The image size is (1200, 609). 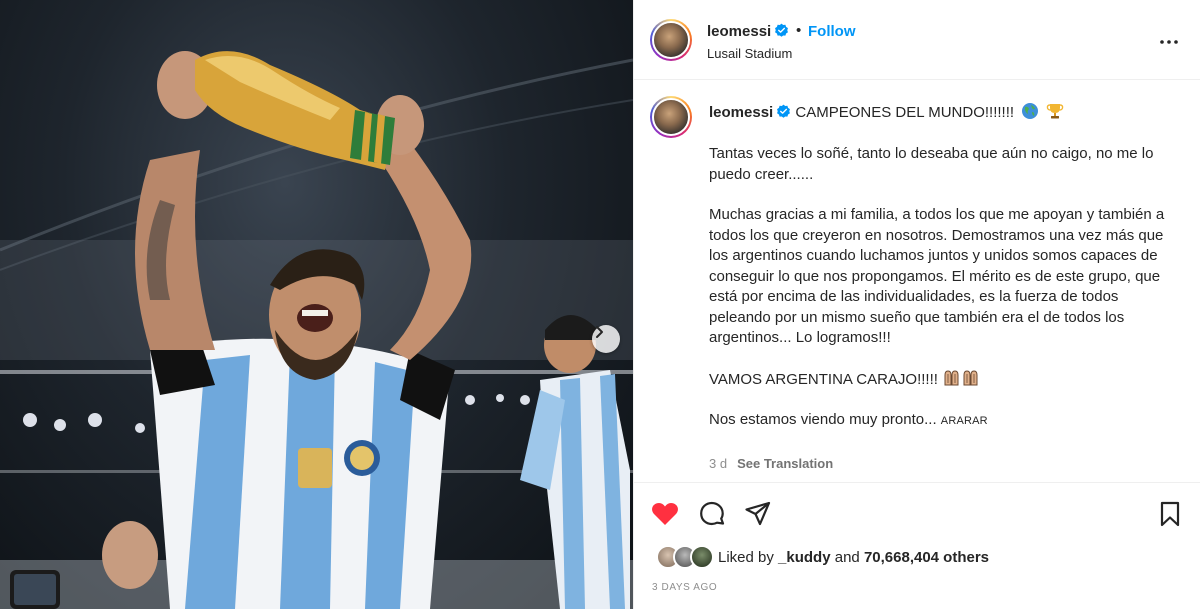 I want to click on share-button, so click(x=758, y=514).